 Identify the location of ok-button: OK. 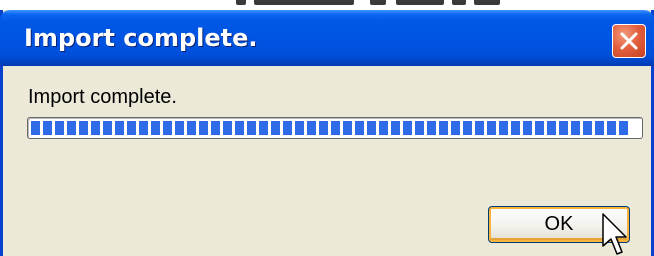
(559, 224).